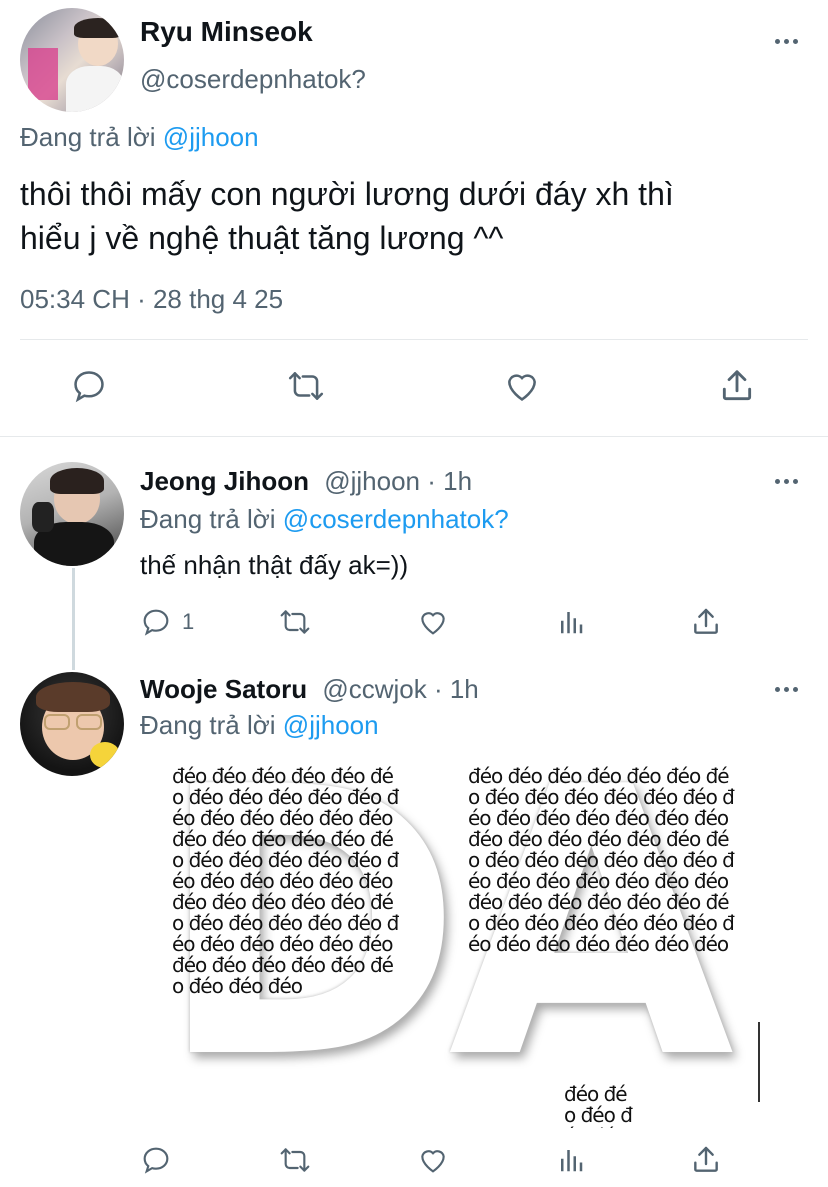 Image resolution: width=828 pixels, height=1187 pixels. I want to click on author-handle: @coserdepnhatok?, so click(253, 79).